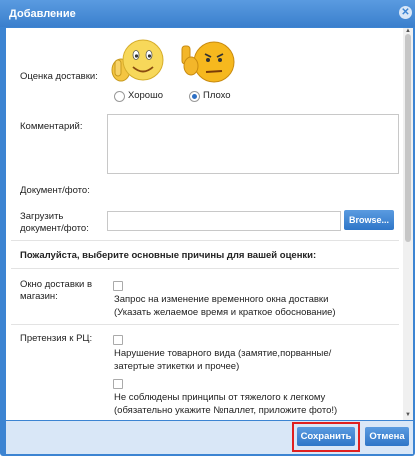  What do you see at coordinates (51, 126) in the screenshot?
I see `comment-label: Комментарий:` at bounding box center [51, 126].